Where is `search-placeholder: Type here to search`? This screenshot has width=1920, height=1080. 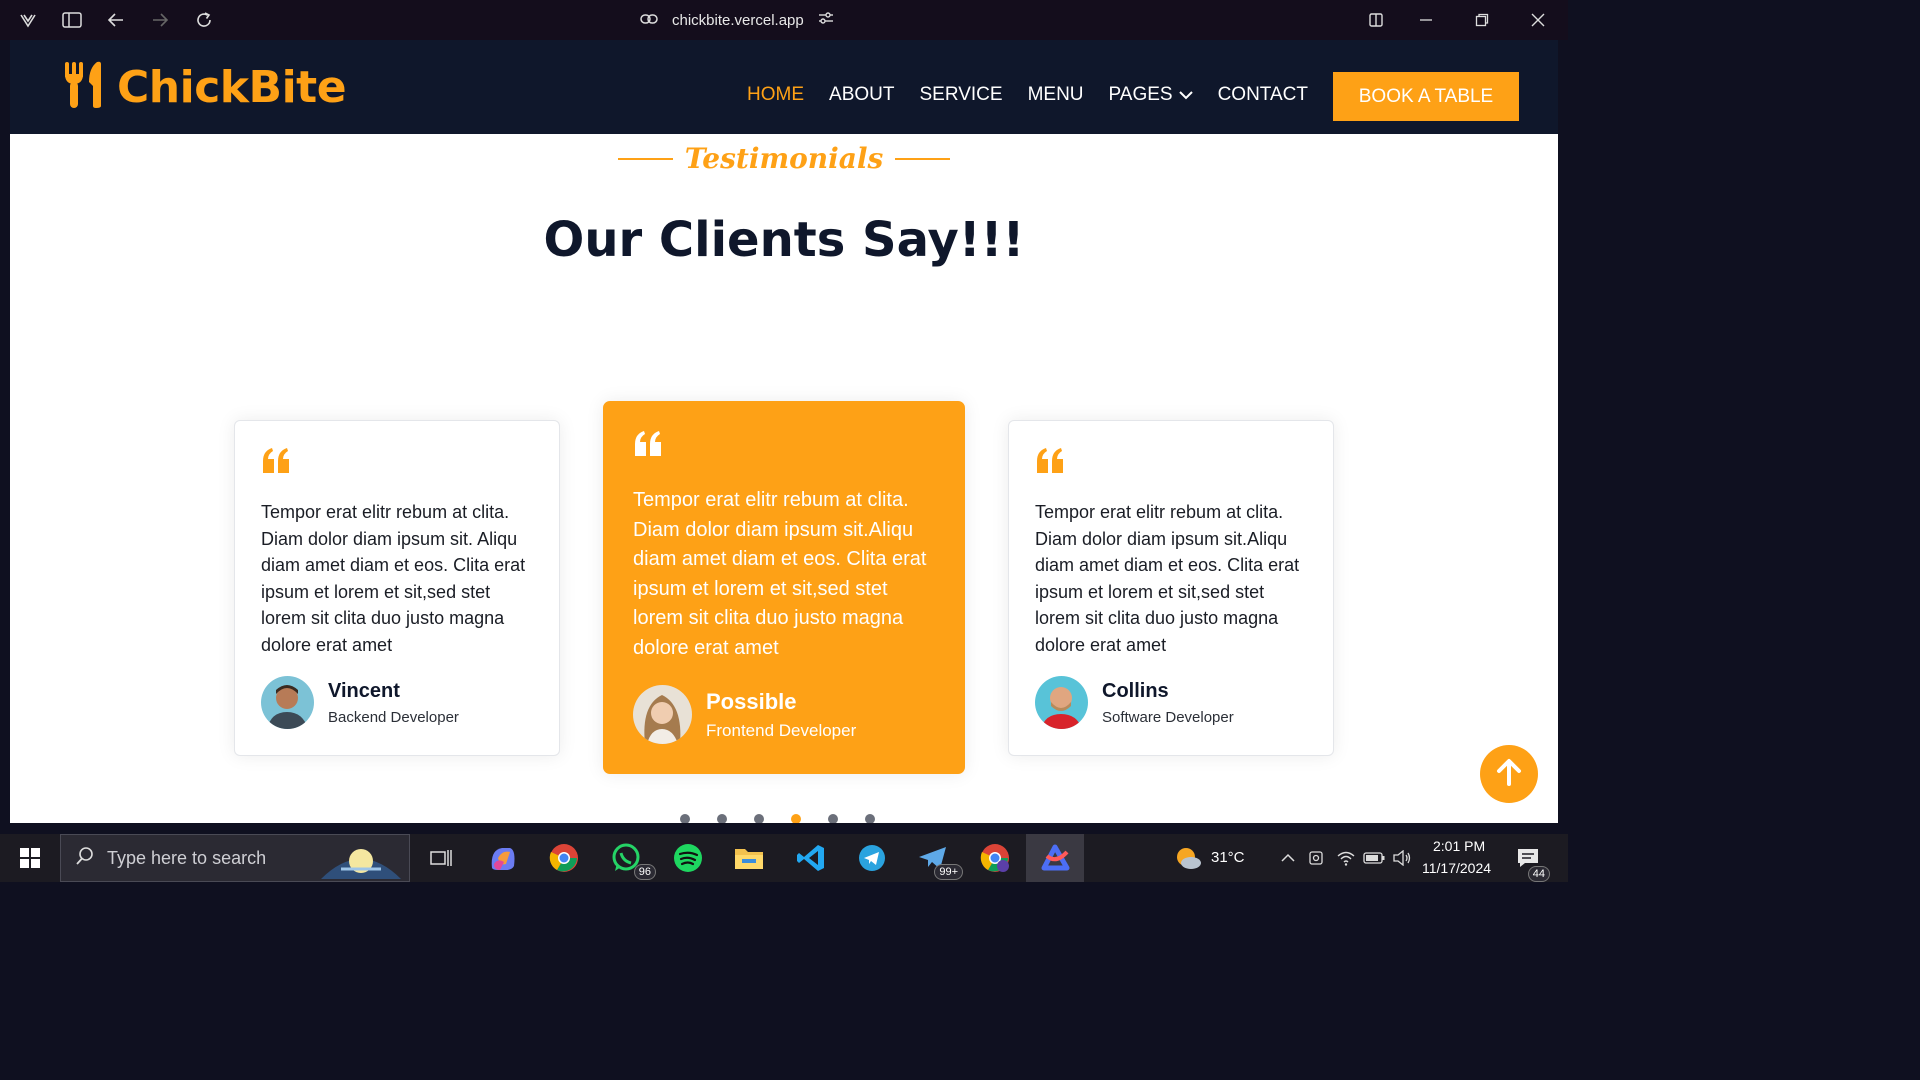 search-placeholder: Type here to search is located at coordinates (187, 857).